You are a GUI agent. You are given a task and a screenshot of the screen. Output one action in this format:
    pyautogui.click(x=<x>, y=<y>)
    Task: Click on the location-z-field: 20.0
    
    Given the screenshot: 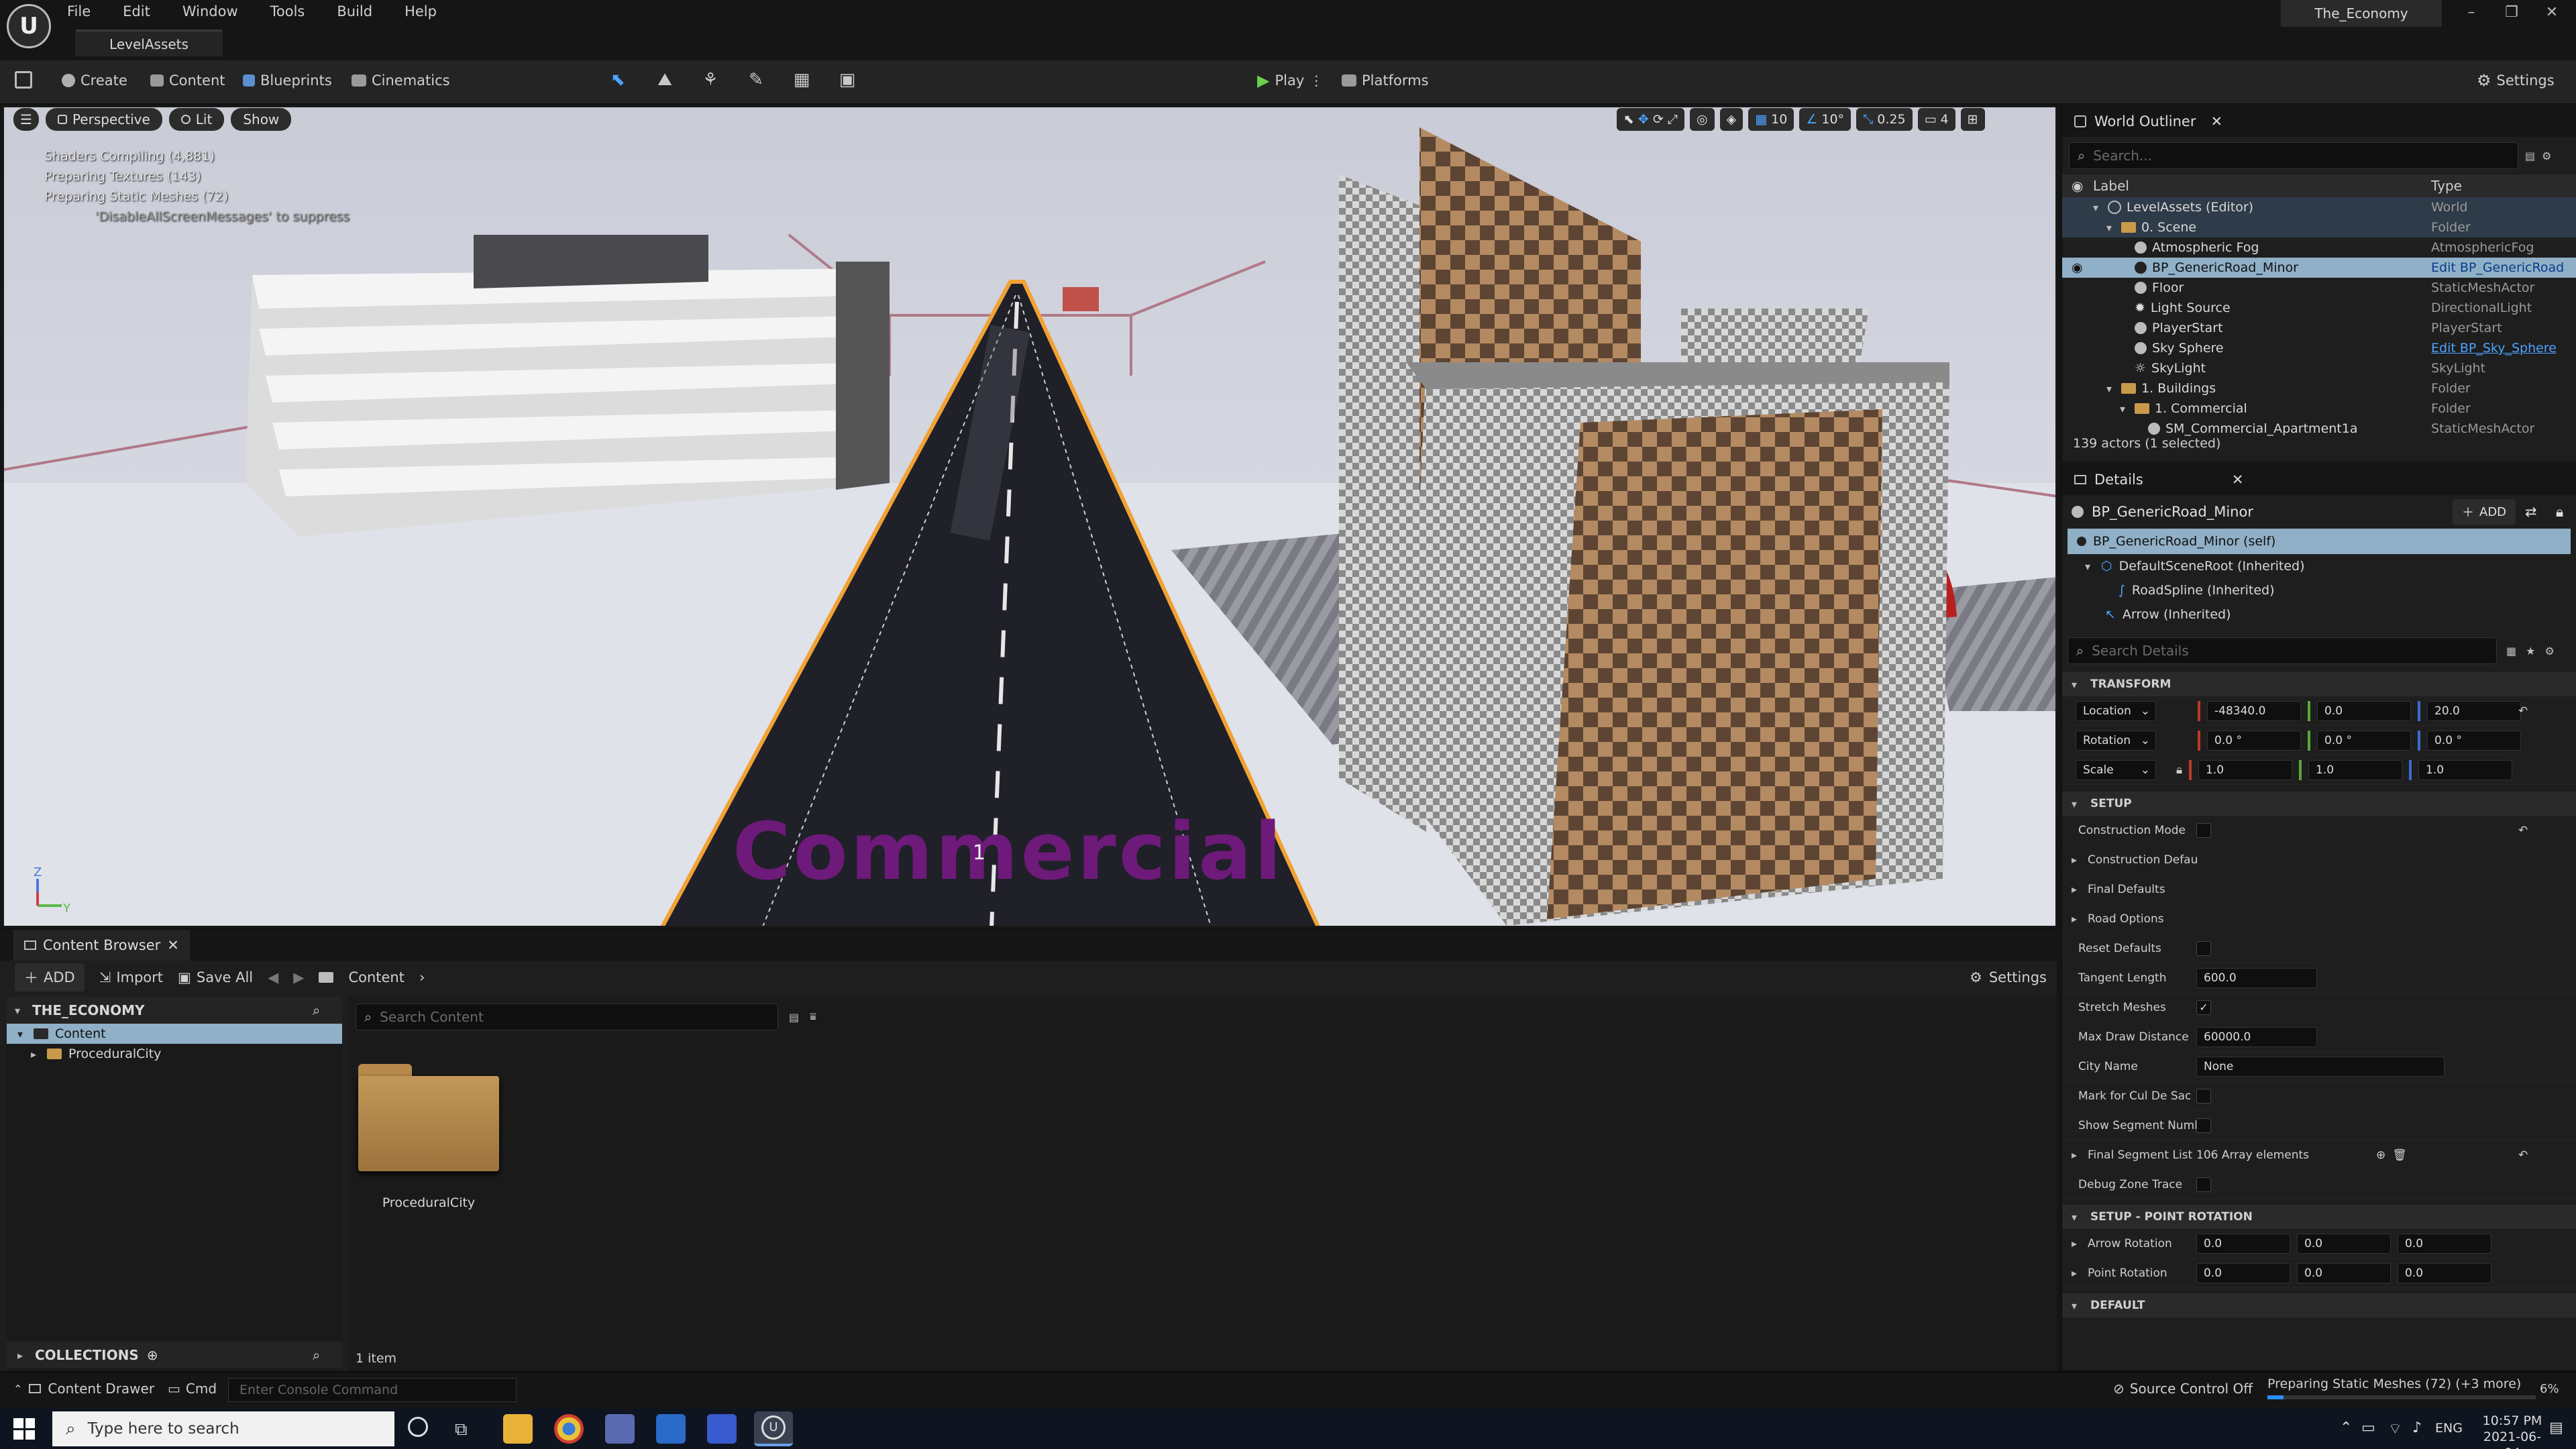 What is the action you would take?
    pyautogui.click(x=2474, y=710)
    